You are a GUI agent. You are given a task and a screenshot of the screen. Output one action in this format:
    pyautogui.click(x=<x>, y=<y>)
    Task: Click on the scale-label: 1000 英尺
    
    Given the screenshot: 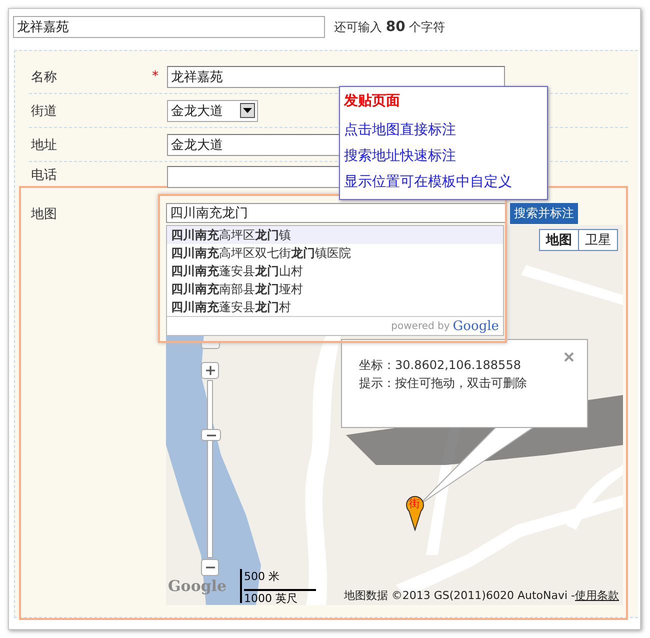 What is the action you would take?
    pyautogui.click(x=280, y=597)
    